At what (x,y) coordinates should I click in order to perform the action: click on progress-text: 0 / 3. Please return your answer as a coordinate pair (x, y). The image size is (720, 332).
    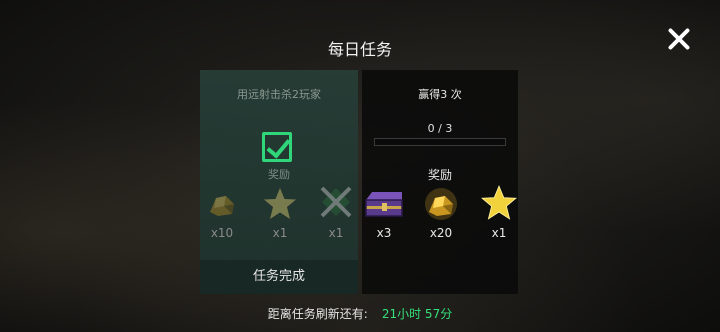
    Looking at the image, I should click on (440, 128).